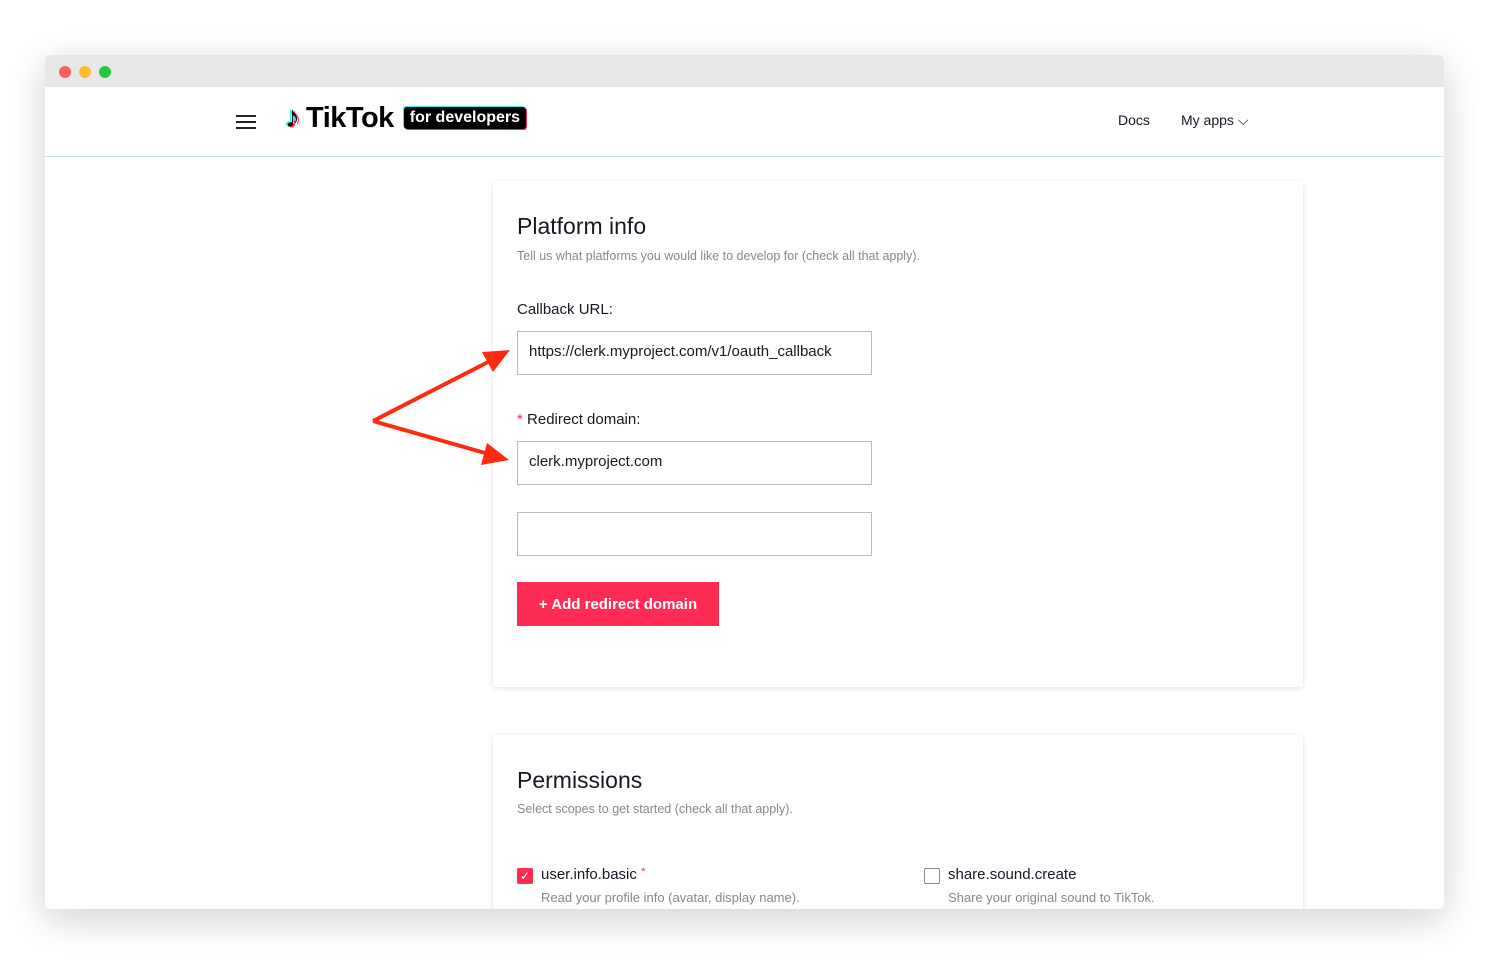 This screenshot has width=1489, height=964. I want to click on arrow-head-icon, so click(495, 454).